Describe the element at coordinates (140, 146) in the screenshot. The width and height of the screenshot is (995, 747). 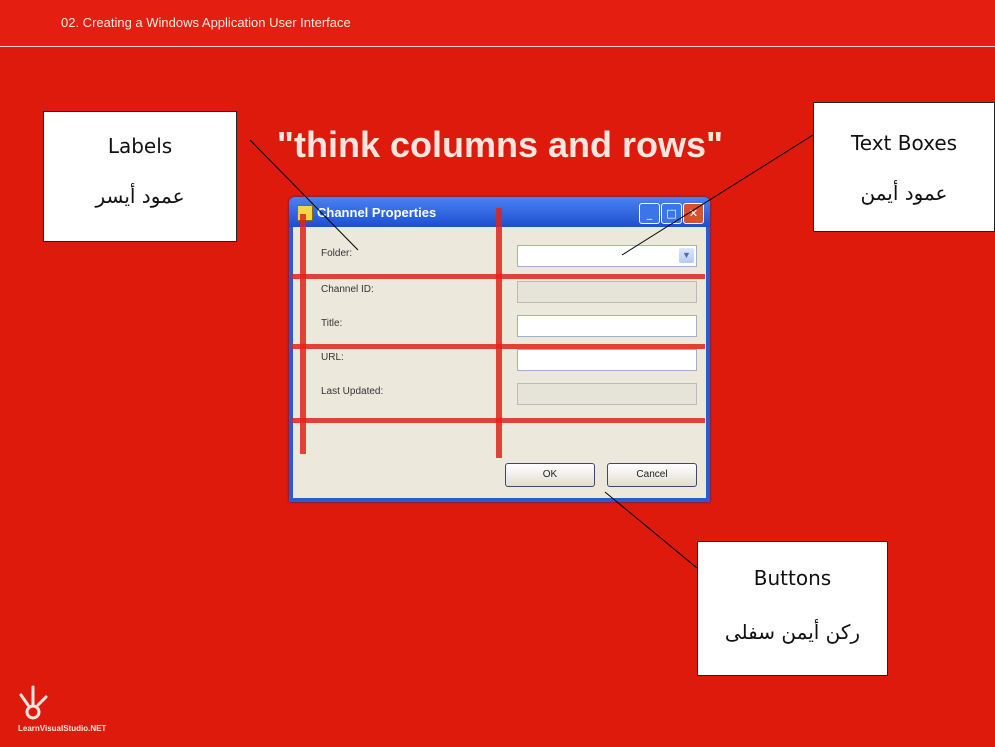
I see `labels-callout-en: Labels` at that location.